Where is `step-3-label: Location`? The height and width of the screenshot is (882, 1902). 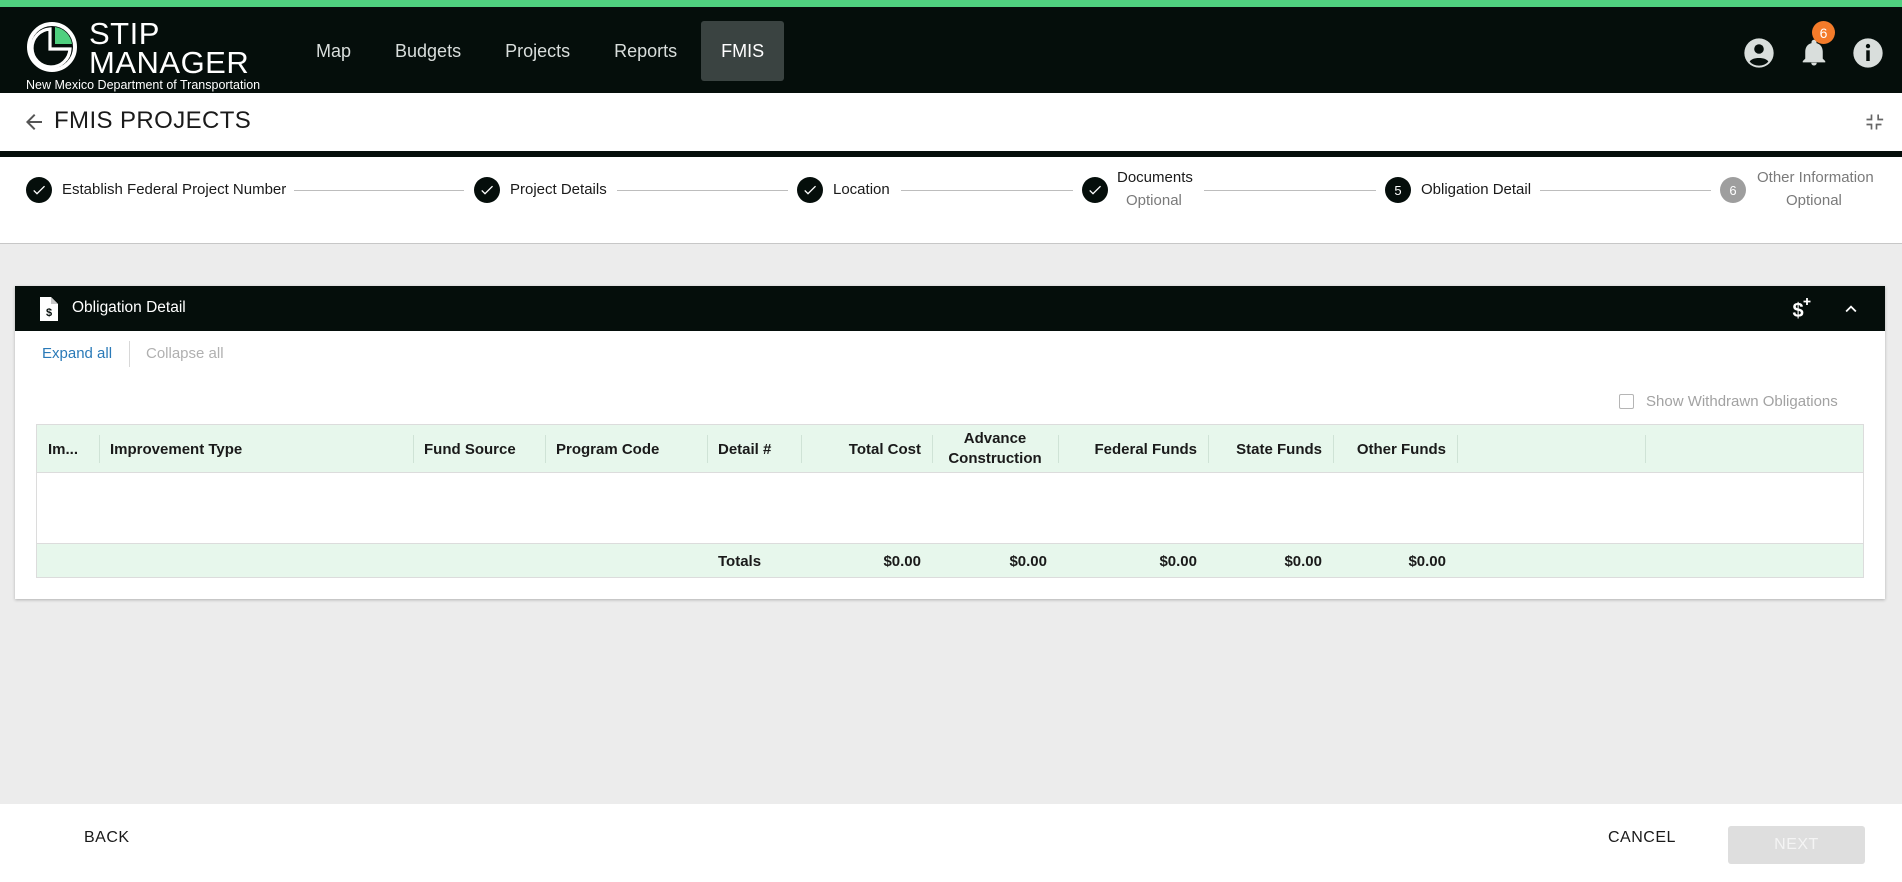 step-3-label: Location is located at coordinates (861, 189).